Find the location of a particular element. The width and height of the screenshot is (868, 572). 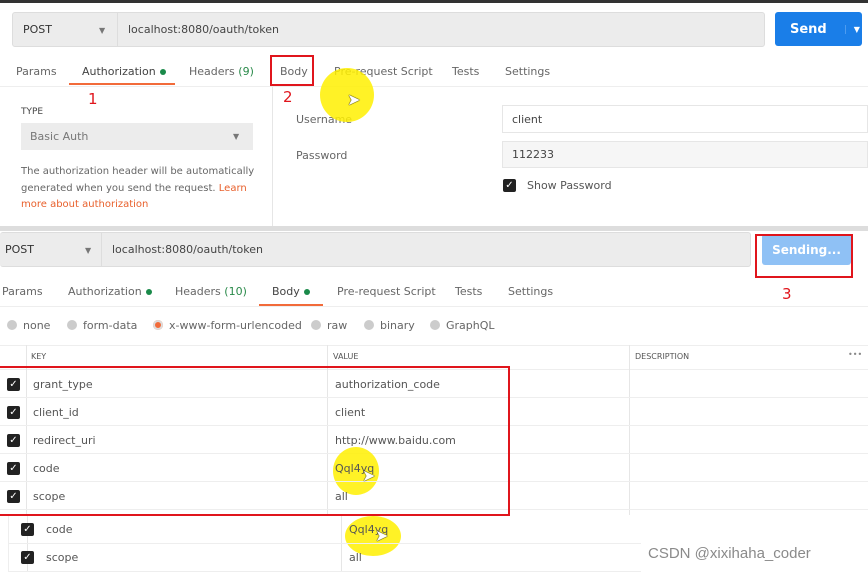

headers-count: (9) is located at coordinates (246, 71).